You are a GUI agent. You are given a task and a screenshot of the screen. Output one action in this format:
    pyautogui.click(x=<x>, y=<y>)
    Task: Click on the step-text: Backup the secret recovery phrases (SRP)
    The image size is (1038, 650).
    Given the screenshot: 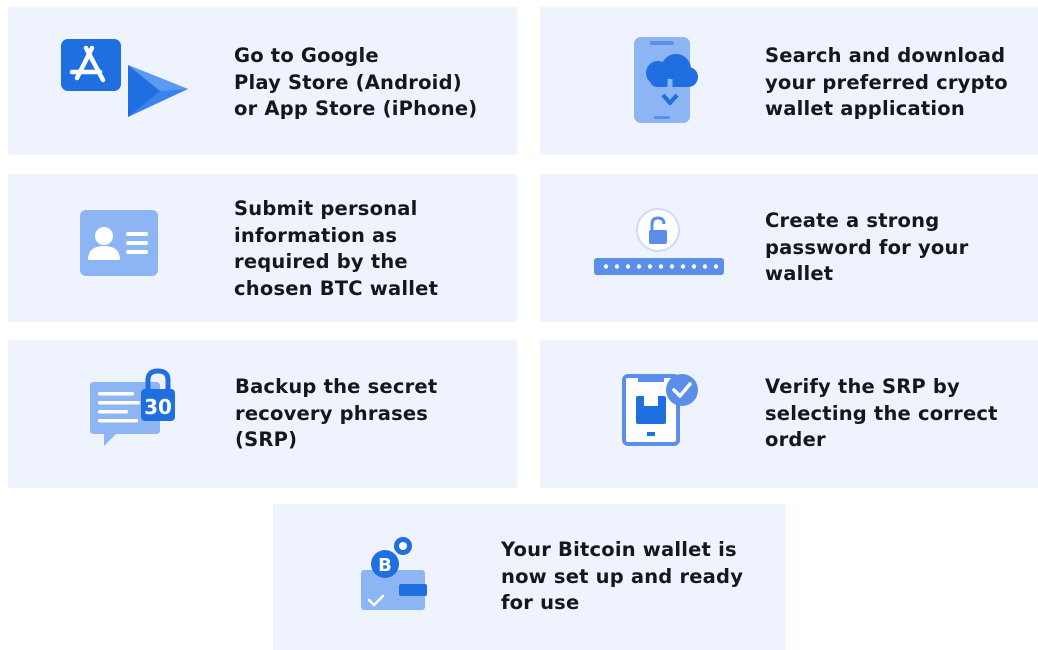 What is the action you would take?
    pyautogui.click(x=336, y=413)
    